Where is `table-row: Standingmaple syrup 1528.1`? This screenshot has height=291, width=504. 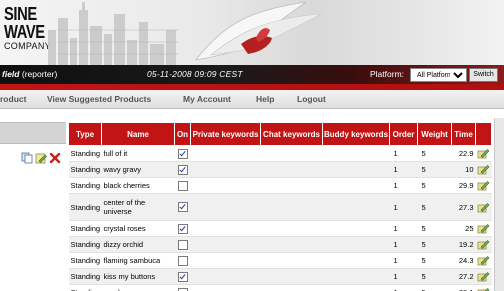 table-row: Standingmaple syrup 1528.1 is located at coordinates (280, 287).